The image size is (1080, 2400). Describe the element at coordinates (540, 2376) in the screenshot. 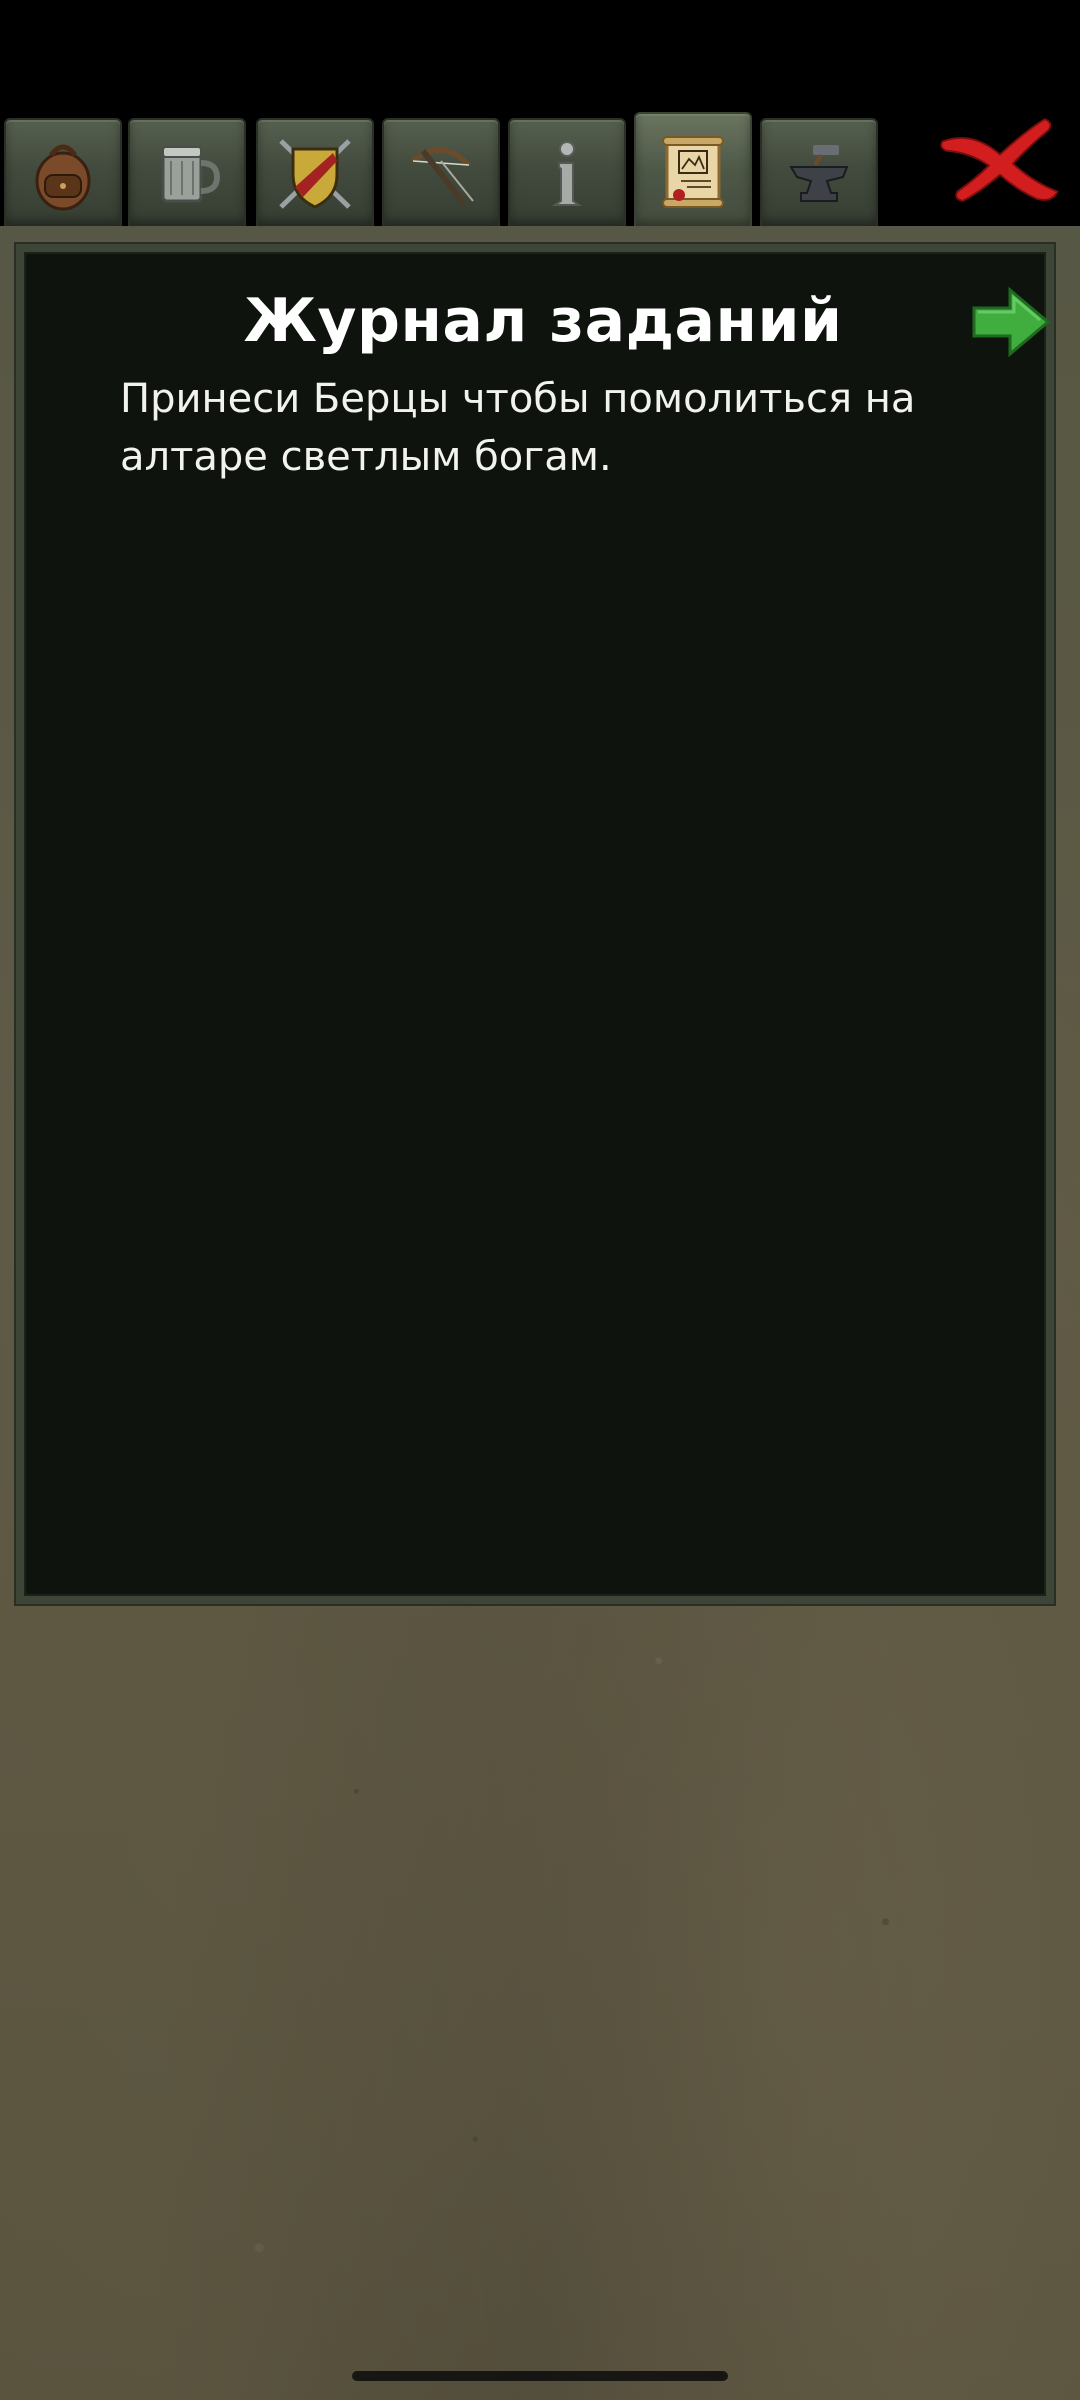

I see `home-indicator` at that location.